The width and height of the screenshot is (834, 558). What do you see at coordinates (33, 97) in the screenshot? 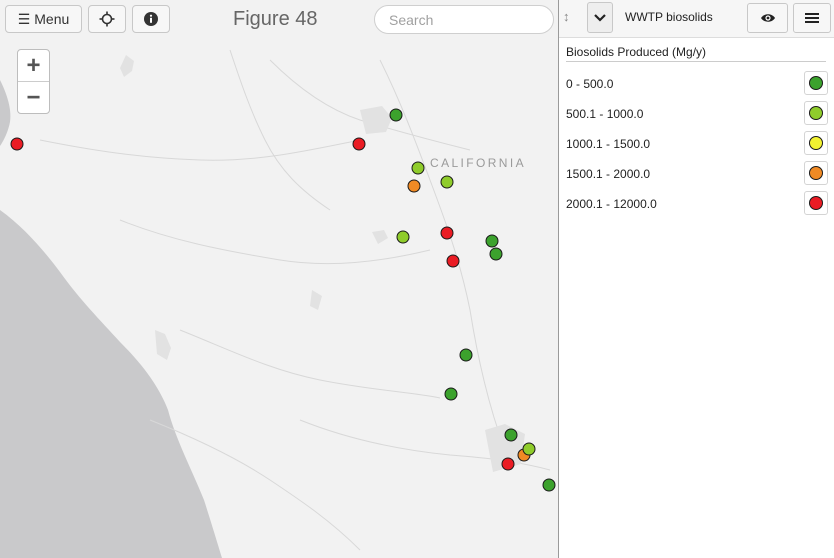
I see `zoom-out-button: −` at bounding box center [33, 97].